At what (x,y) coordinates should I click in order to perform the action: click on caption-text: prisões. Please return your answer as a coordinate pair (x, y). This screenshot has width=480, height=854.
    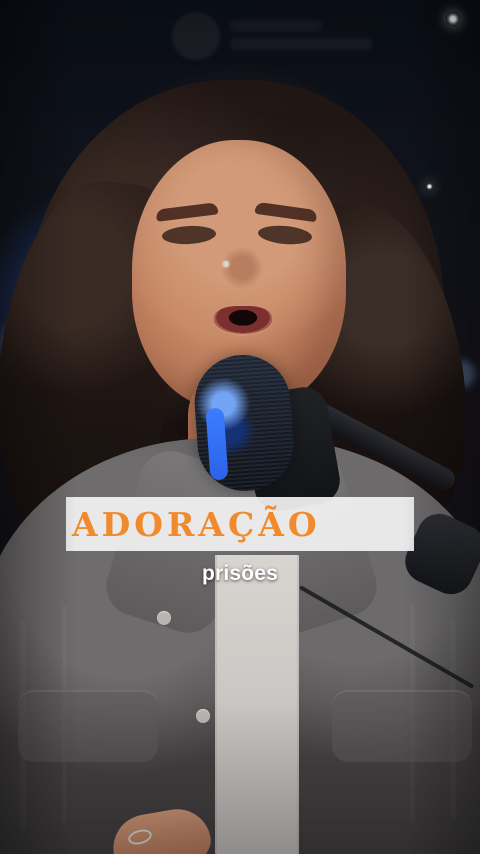
    Looking at the image, I should click on (240, 573).